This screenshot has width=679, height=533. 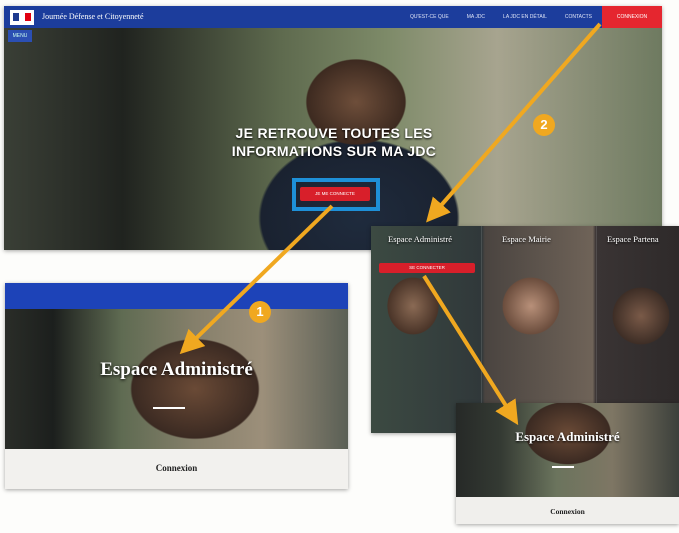 What do you see at coordinates (20, 36) in the screenshot?
I see `menu-button: MENU` at bounding box center [20, 36].